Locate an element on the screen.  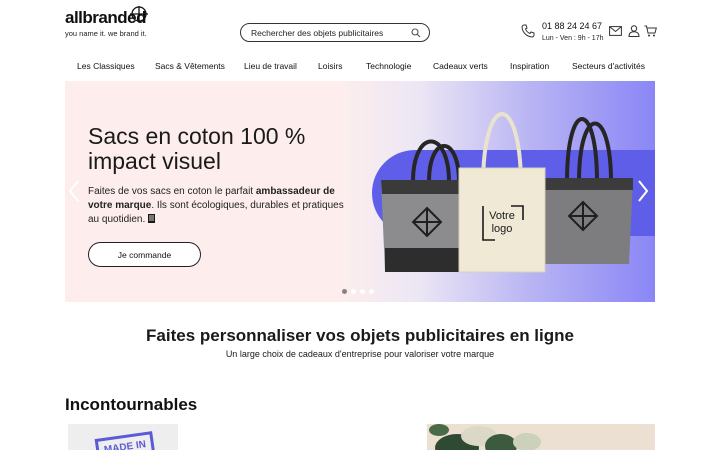
hero-bags-image: Votre logo is located at coordinates (507, 192).